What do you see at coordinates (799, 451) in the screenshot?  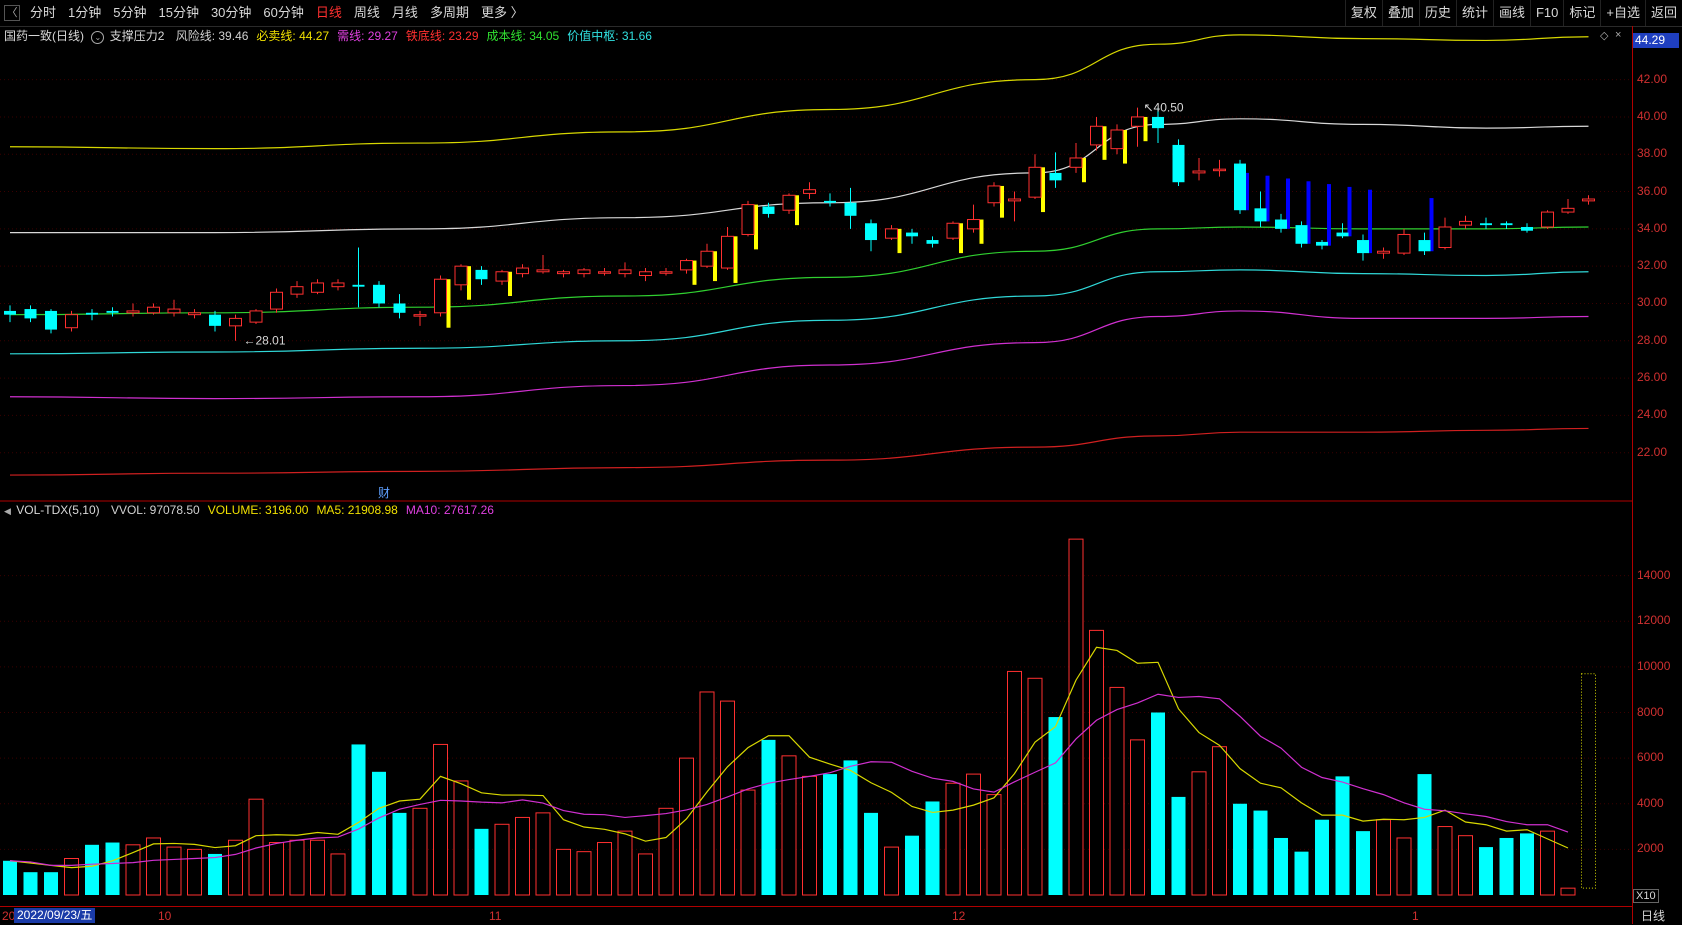 I see `indicator-line-iron` at bounding box center [799, 451].